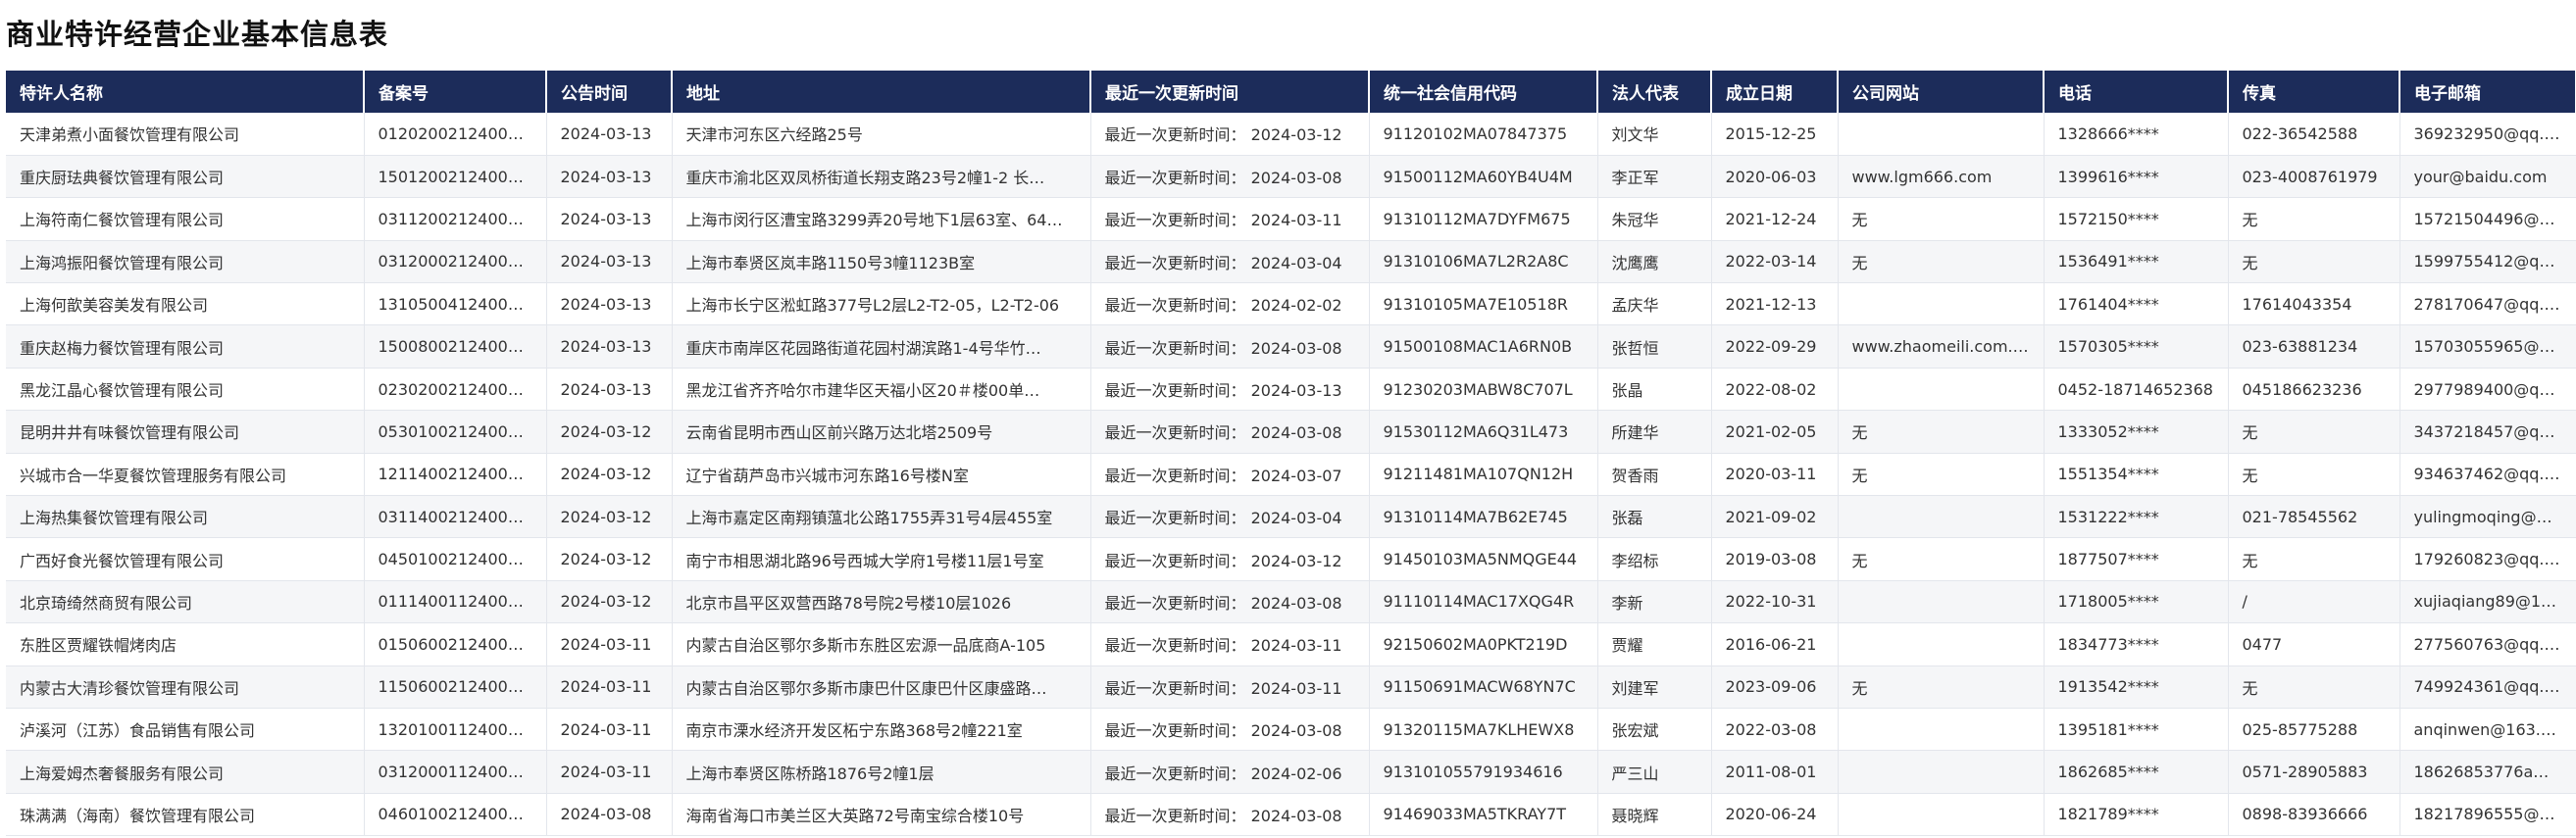  I want to click on cell-franchisor-name: 内蒙古大清珍餐饮管理有限公司, so click(186, 687).